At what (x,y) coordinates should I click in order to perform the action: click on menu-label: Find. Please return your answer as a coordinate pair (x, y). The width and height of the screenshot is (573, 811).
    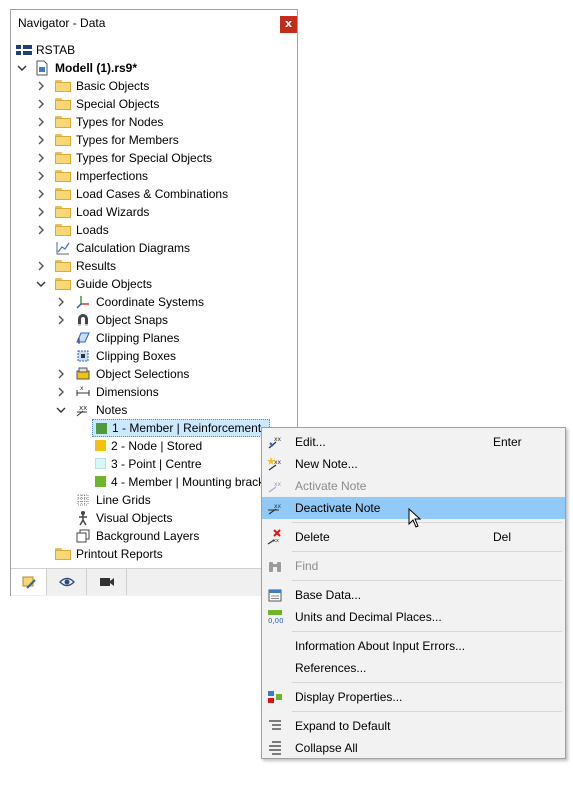
    Looking at the image, I should click on (307, 566).